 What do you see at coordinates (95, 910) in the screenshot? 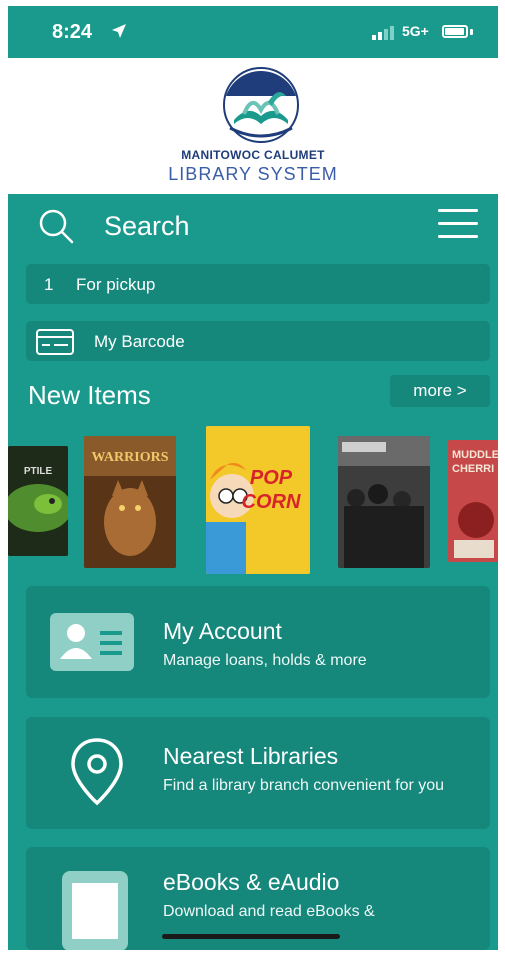
I see `ebook-reader-icon` at bounding box center [95, 910].